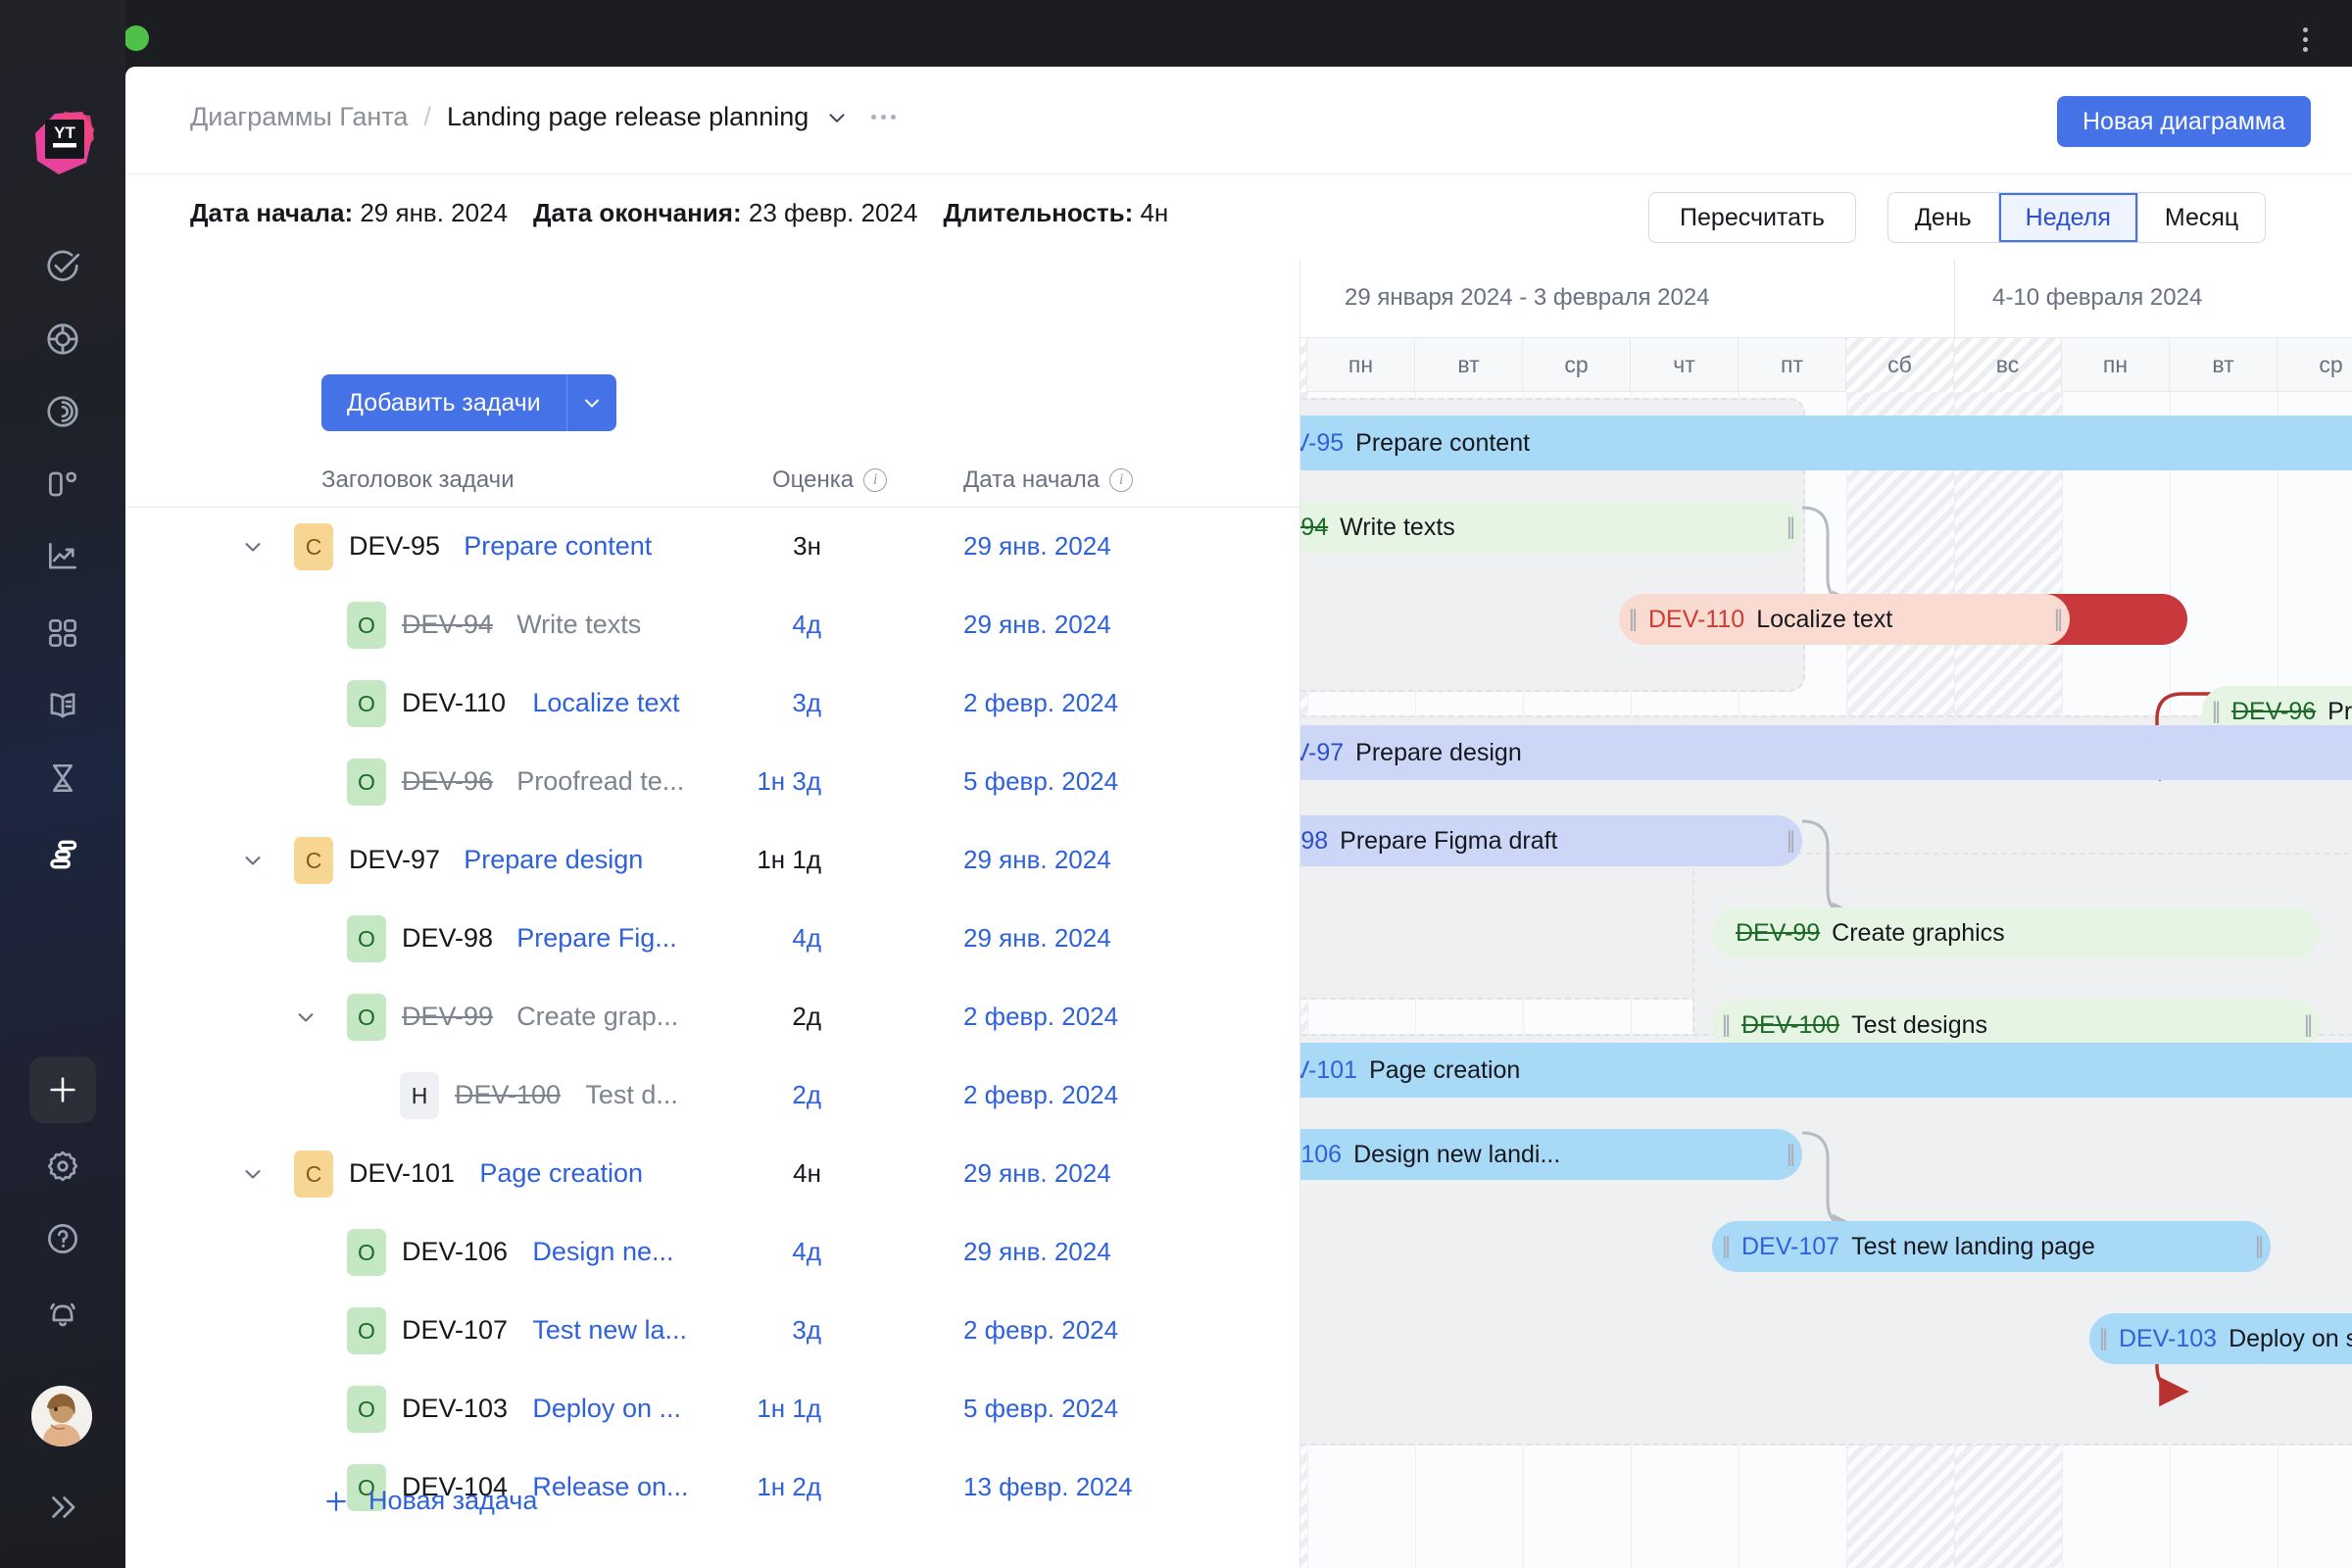 This screenshot has width=2352, height=1568. Describe the element at coordinates (394, 860) in the screenshot. I see `issue-id: DEV-97` at that location.